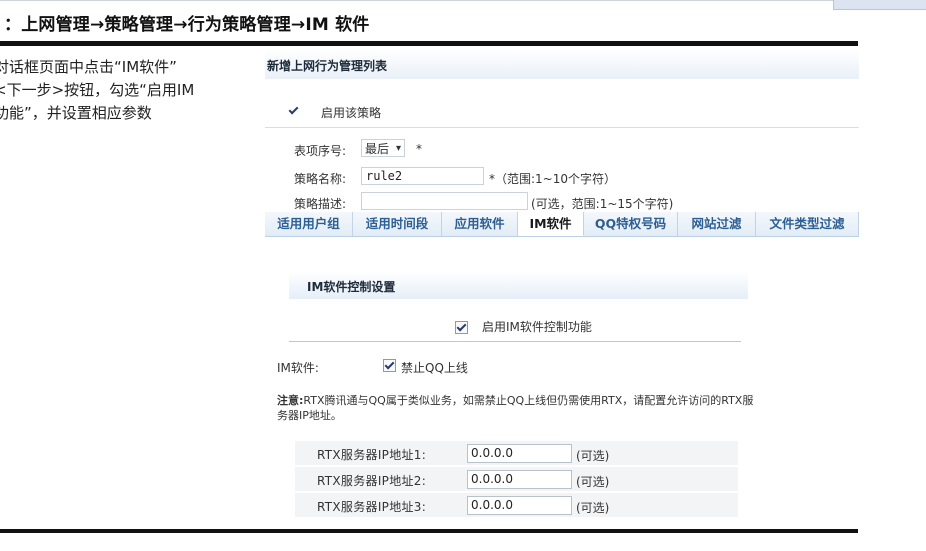  I want to click on policy-name-input: rule2, so click(422, 176).